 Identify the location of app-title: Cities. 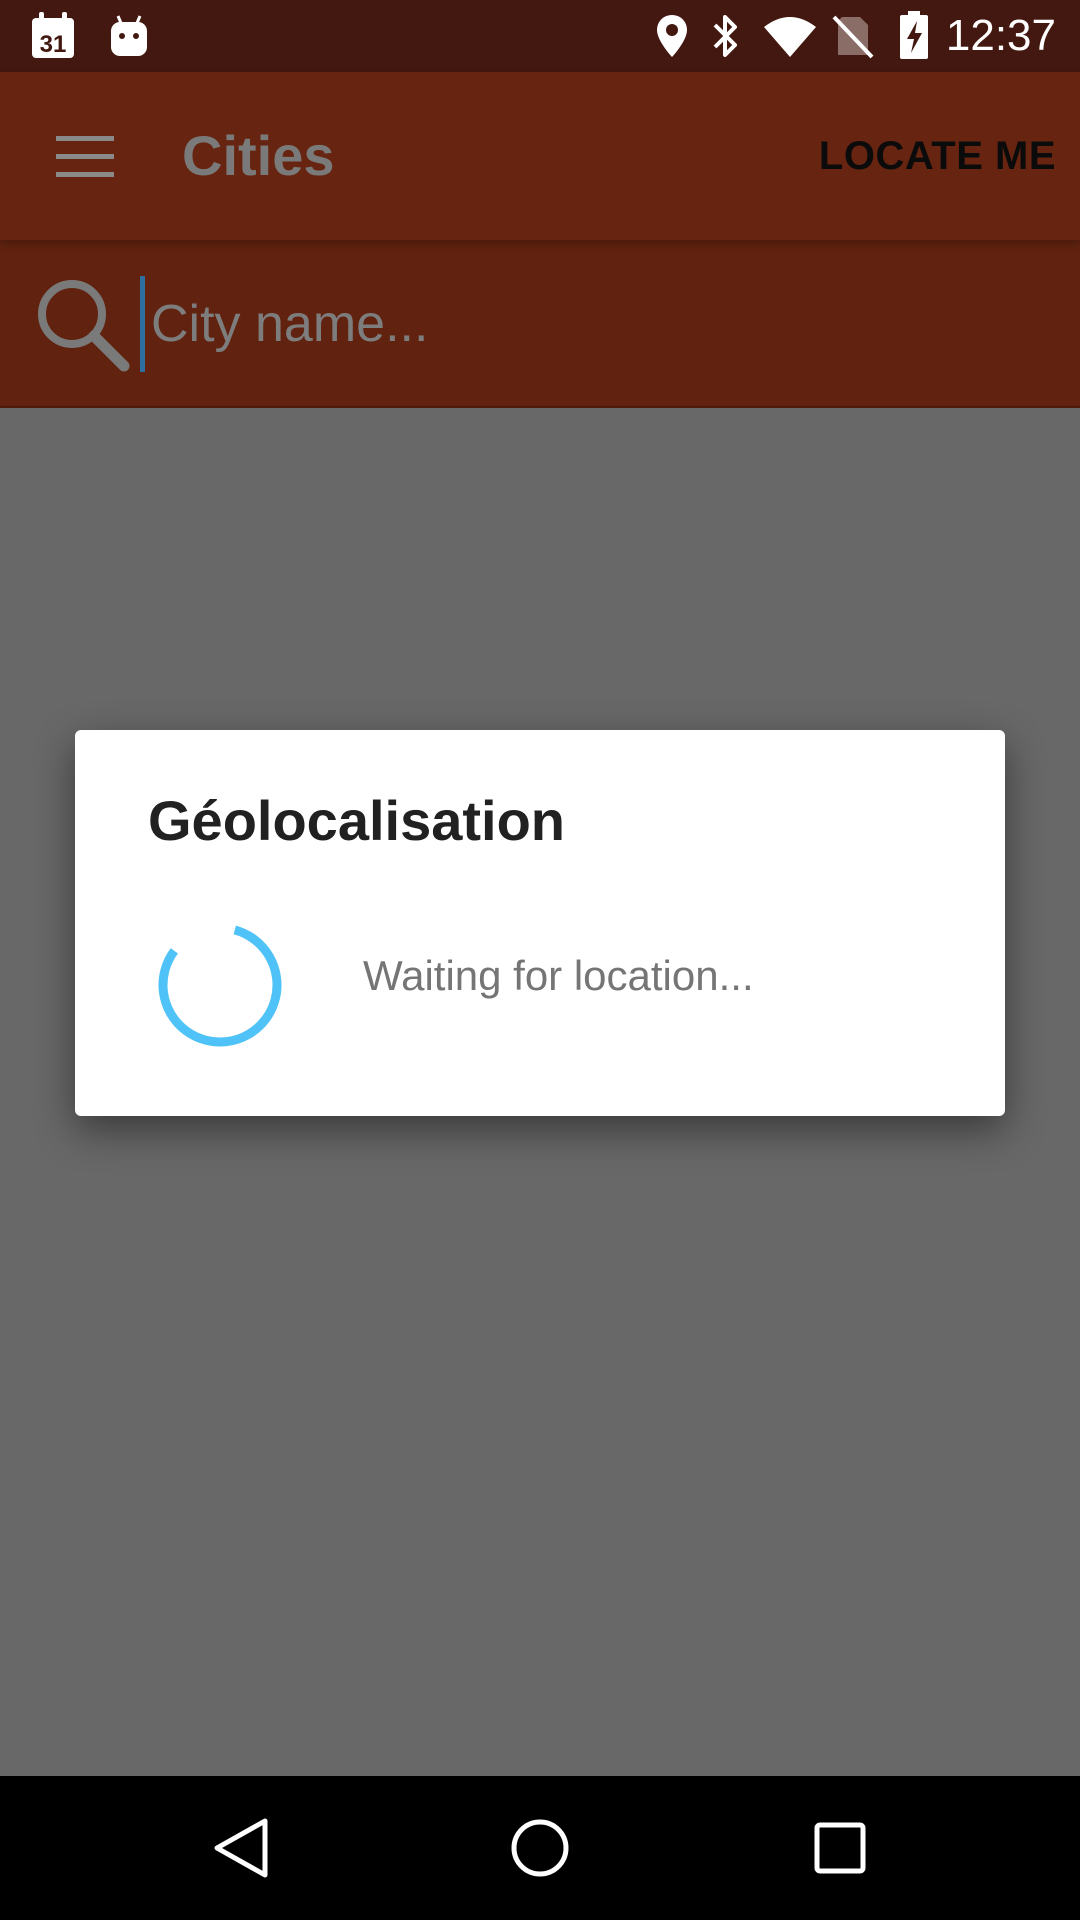
(258, 155).